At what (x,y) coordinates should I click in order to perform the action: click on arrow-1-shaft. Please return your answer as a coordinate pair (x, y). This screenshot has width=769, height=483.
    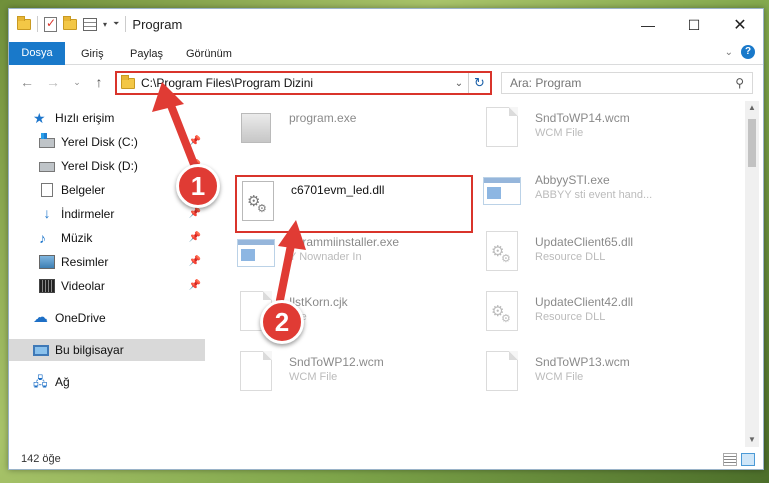
    Looking at the image, I should click on (183, 137).